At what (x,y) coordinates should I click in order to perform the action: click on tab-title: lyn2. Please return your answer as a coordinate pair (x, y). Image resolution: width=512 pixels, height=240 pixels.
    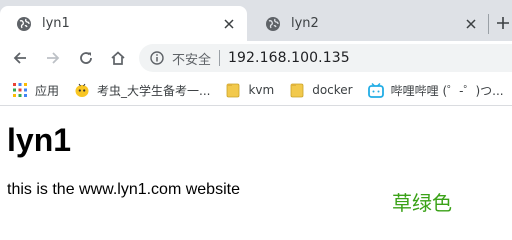
    Looking at the image, I should click on (305, 23).